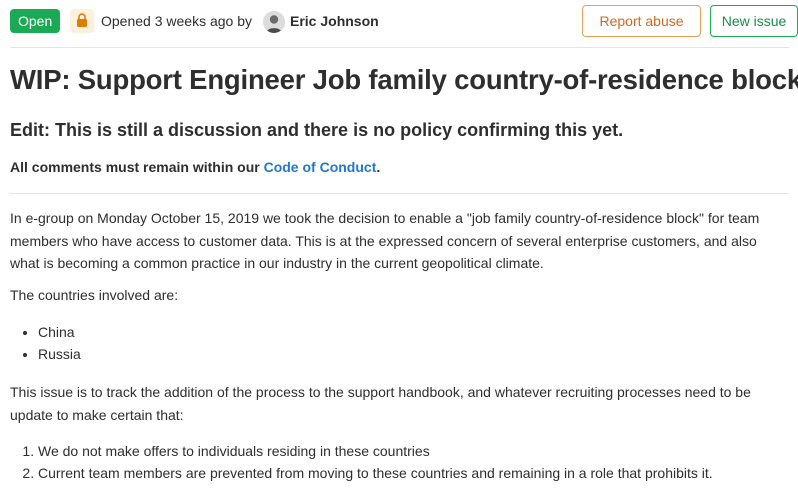 The image size is (798, 492). What do you see at coordinates (334, 21) in the screenshot?
I see `author-link: Eric Johnson` at bounding box center [334, 21].